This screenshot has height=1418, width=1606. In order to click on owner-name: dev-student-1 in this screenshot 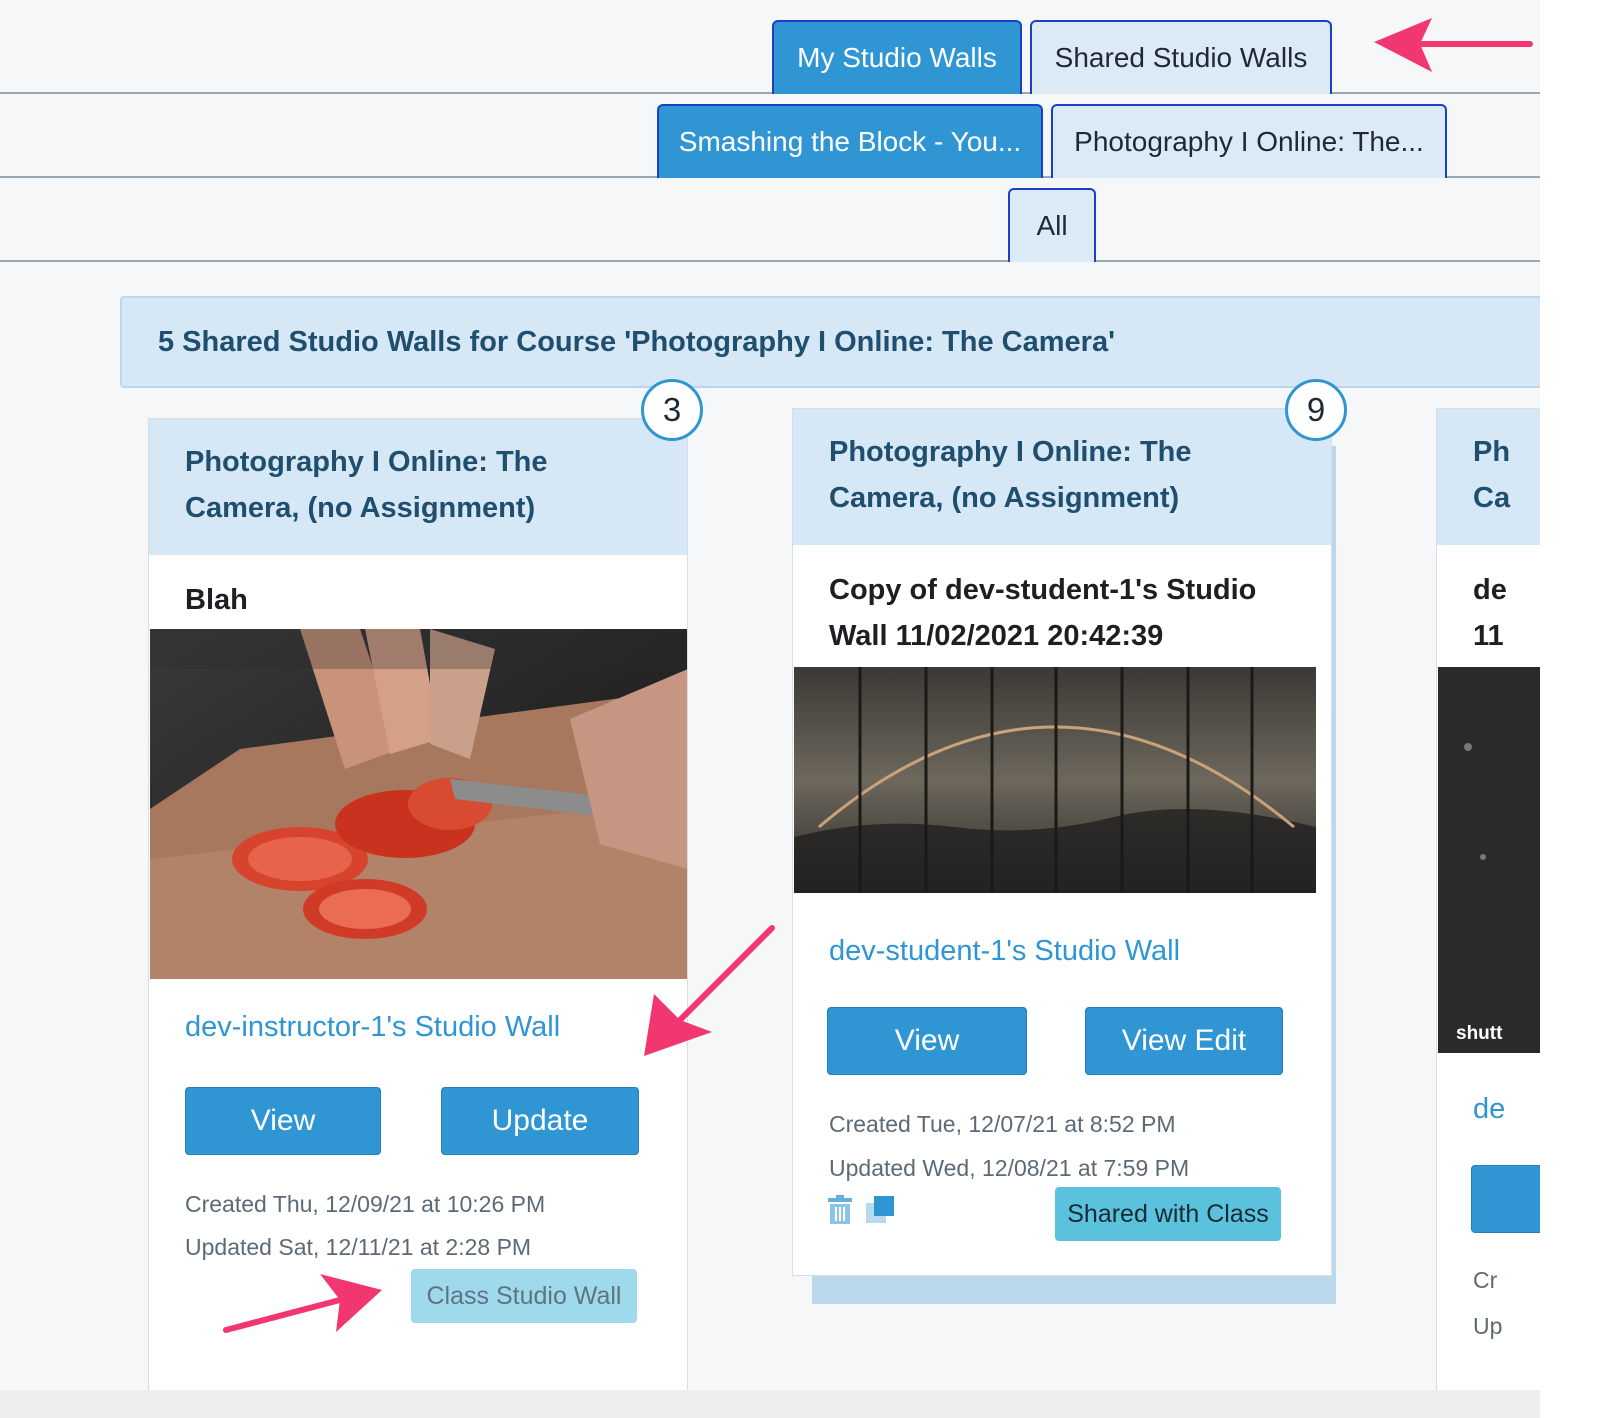, I will do `click(917, 951)`.